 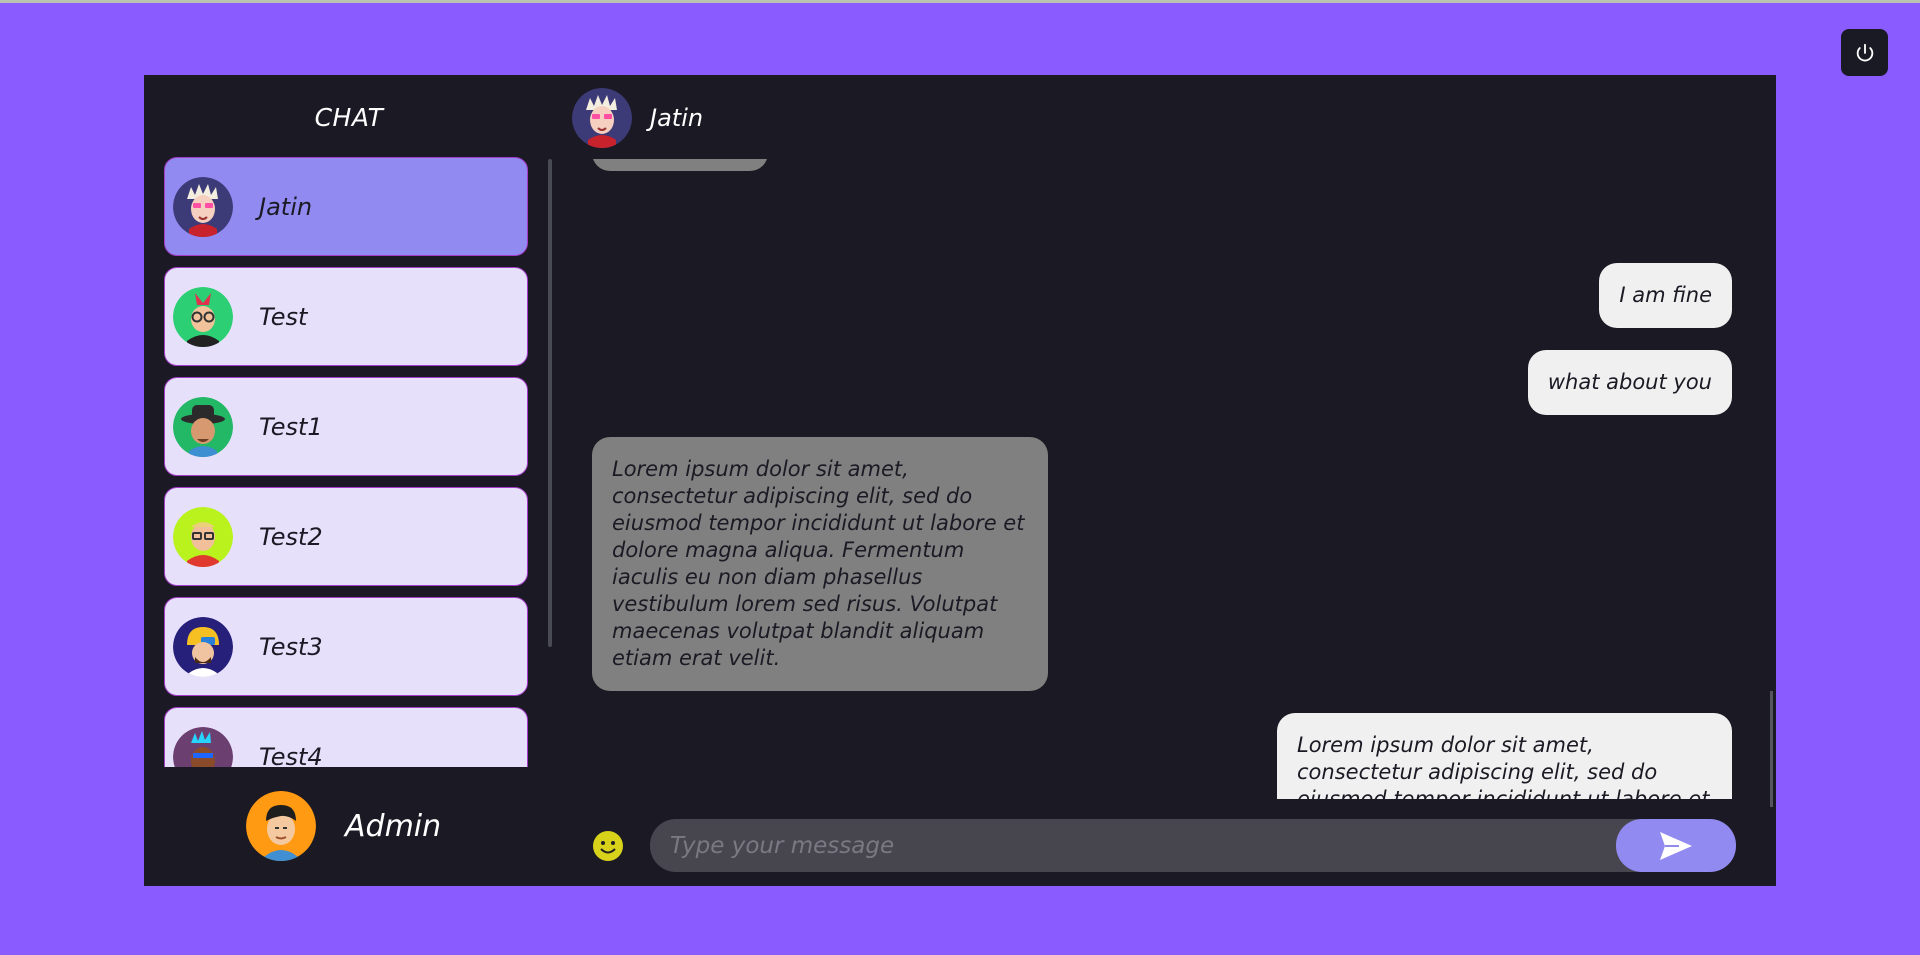 I want to click on message-input, so click(x=1152, y=845).